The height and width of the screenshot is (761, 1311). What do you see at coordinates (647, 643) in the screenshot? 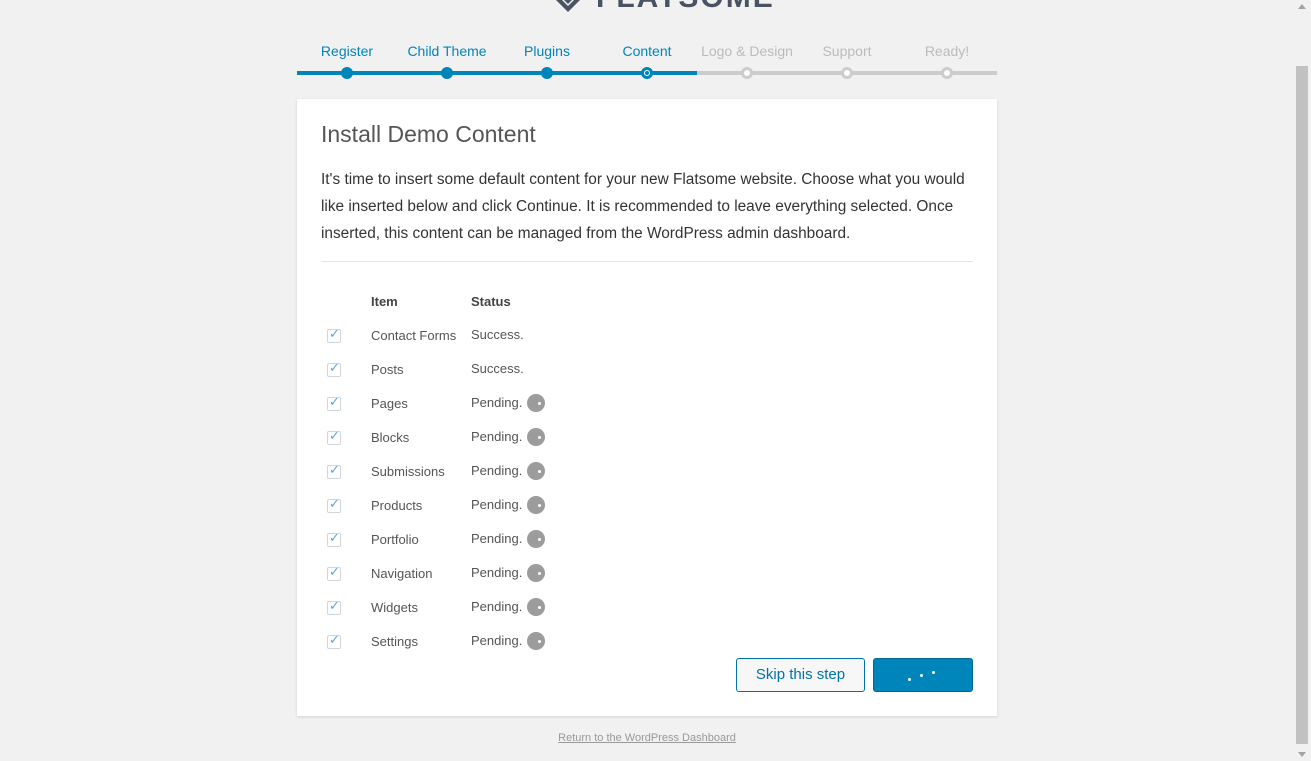
I see `table-row: Settings Pending.` at bounding box center [647, 643].